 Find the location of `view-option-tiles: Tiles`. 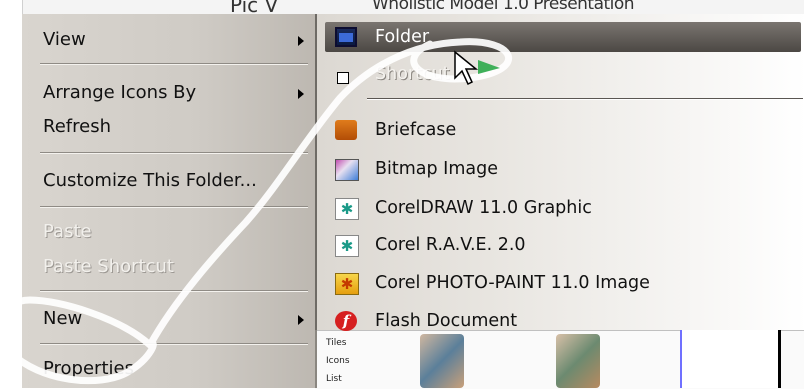

view-option-tiles: Tiles is located at coordinates (336, 343).